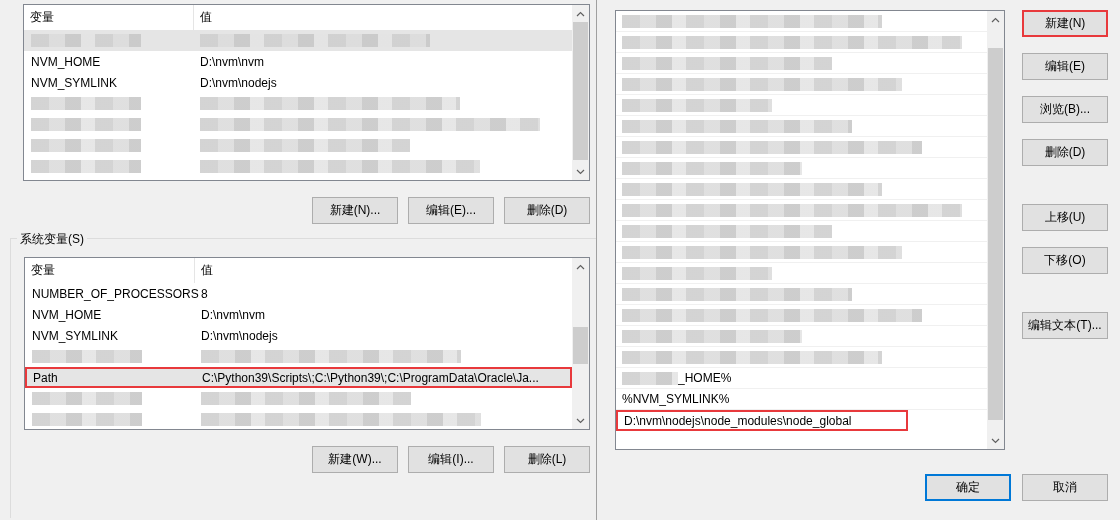  What do you see at coordinates (204, 293) in the screenshot?
I see `variable-value: 8` at bounding box center [204, 293].